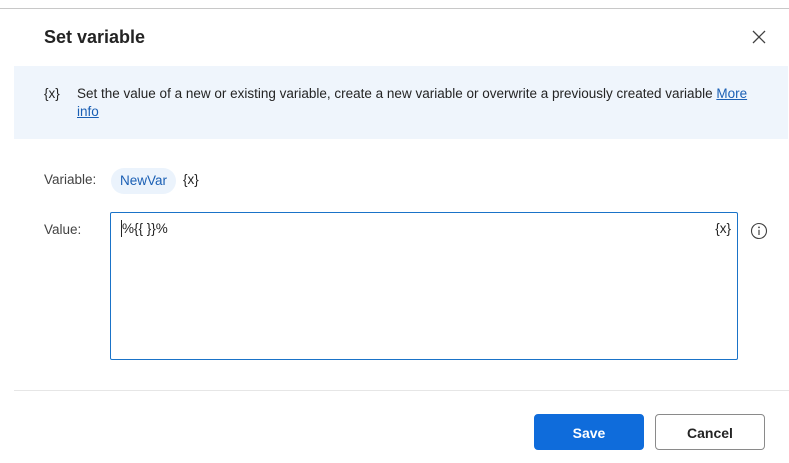  I want to click on value-info-button, so click(759, 231).